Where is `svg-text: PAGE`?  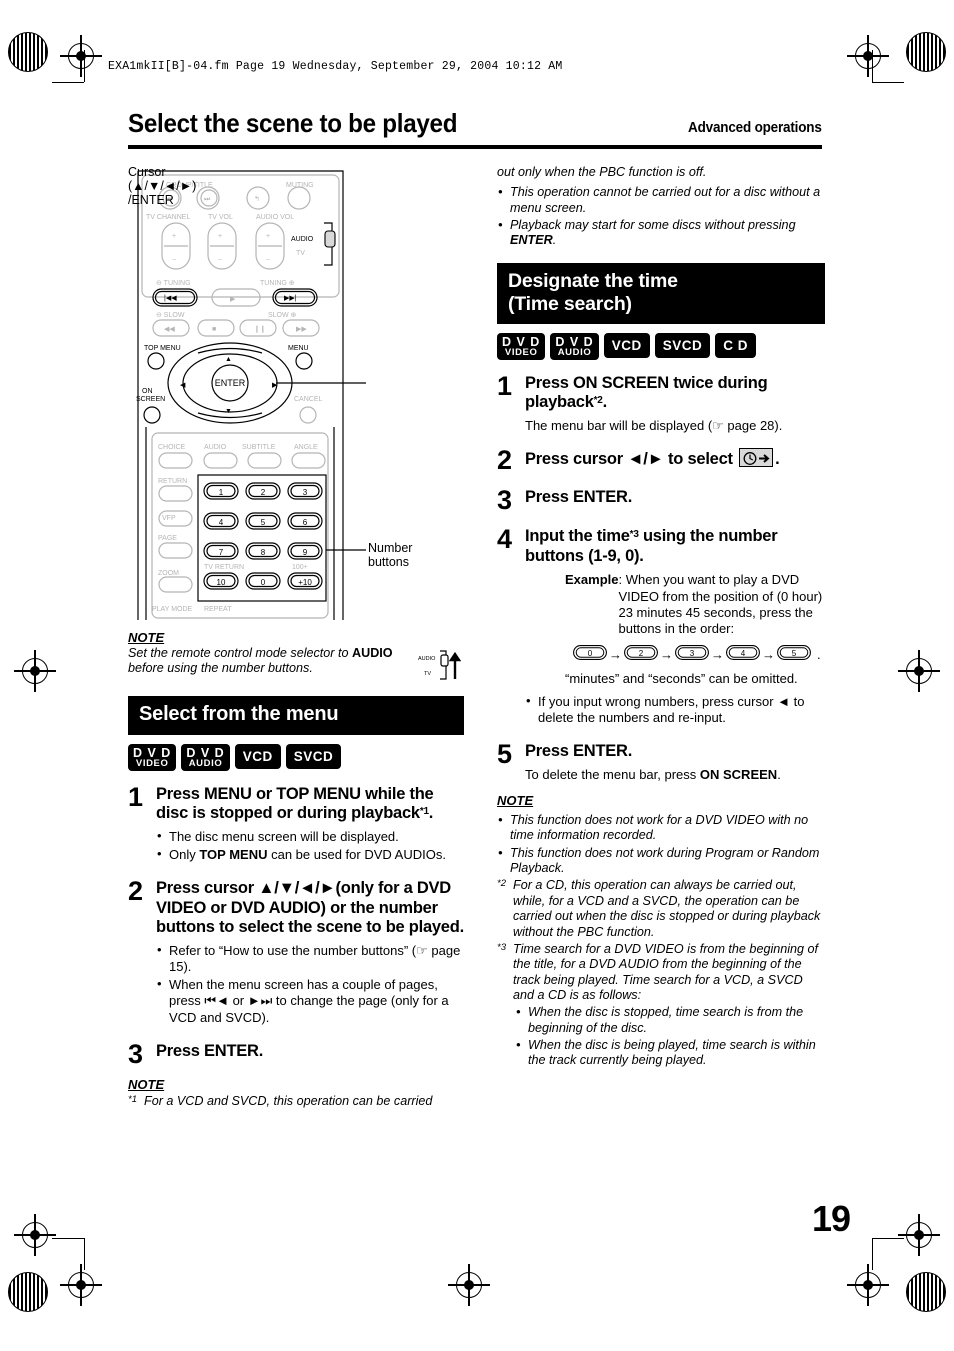 svg-text: PAGE is located at coordinates (167, 538).